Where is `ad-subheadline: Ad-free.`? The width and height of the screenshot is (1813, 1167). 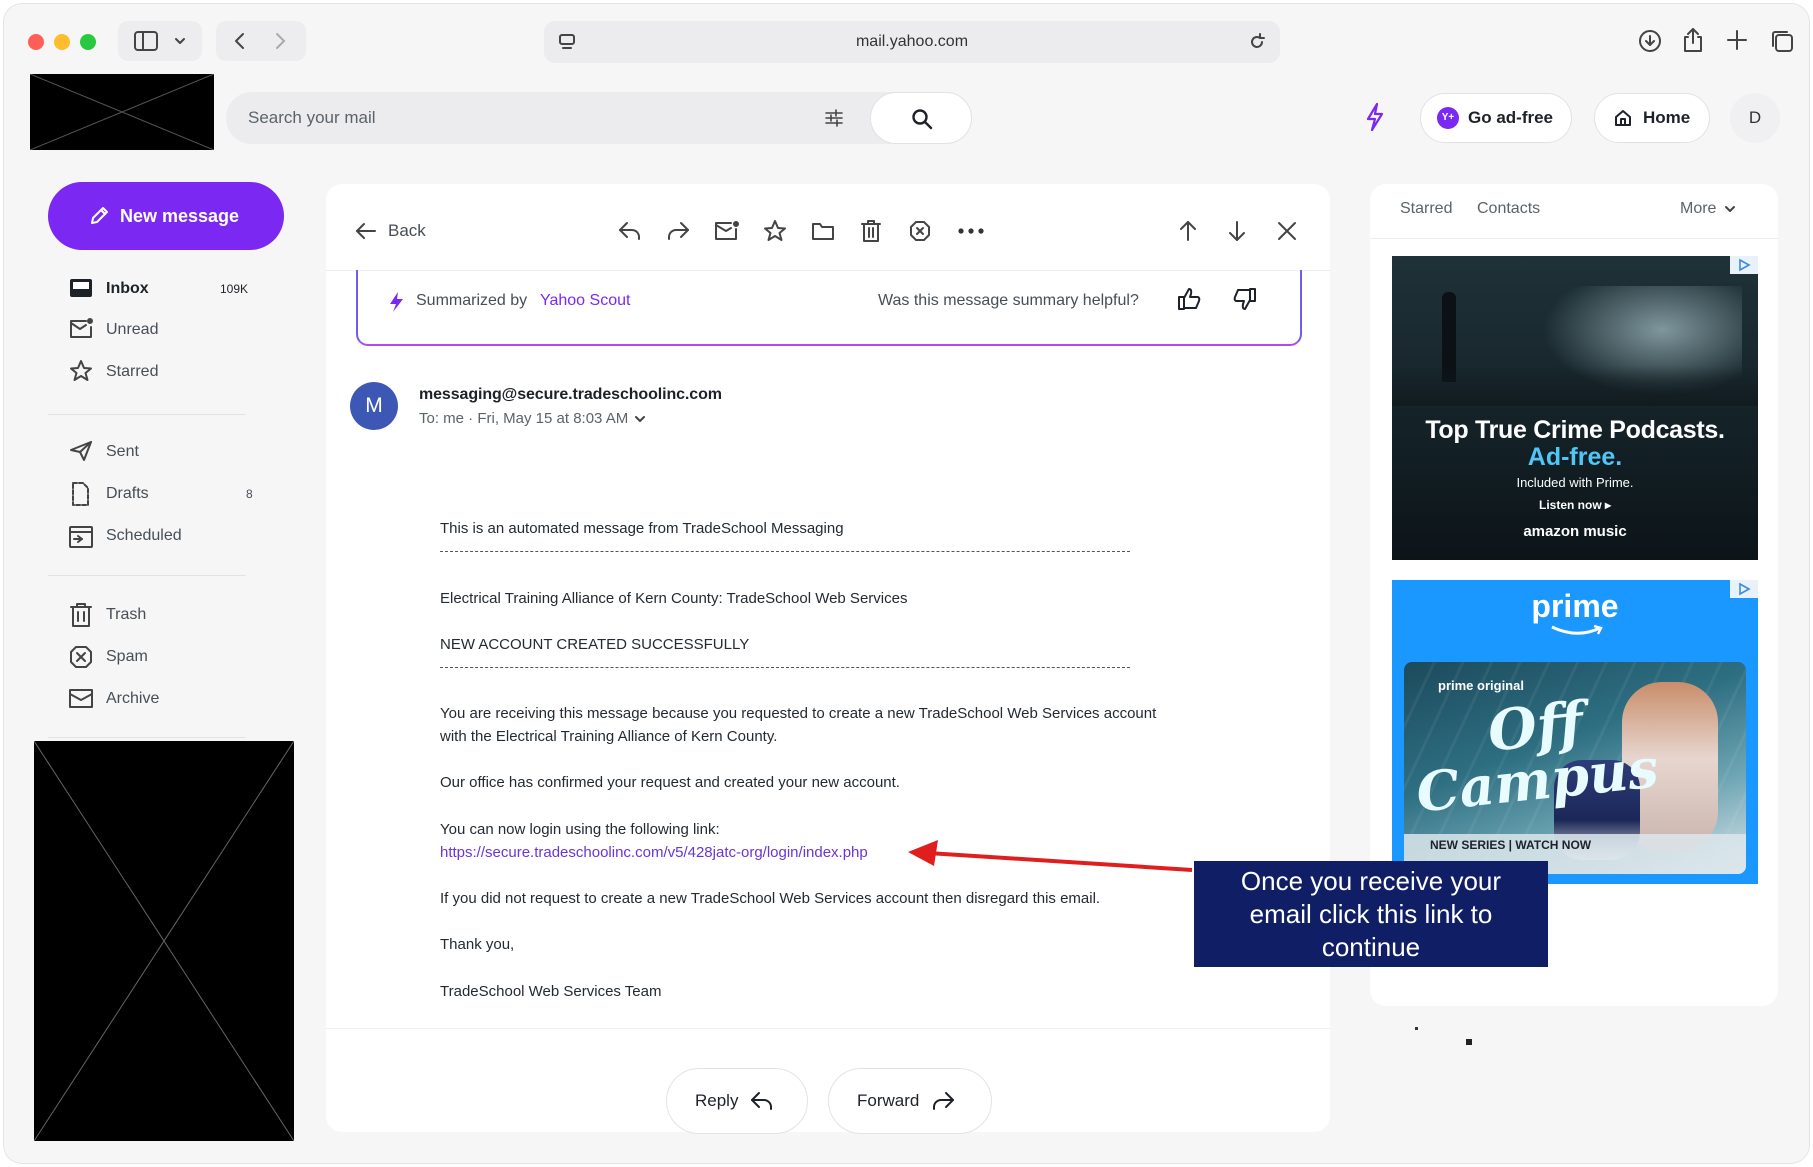 ad-subheadline: Ad-free. is located at coordinates (1575, 457).